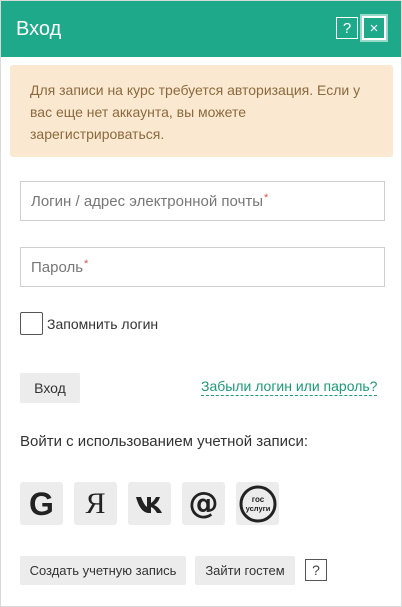  I want to click on footer-help-button: ?, so click(316, 570).